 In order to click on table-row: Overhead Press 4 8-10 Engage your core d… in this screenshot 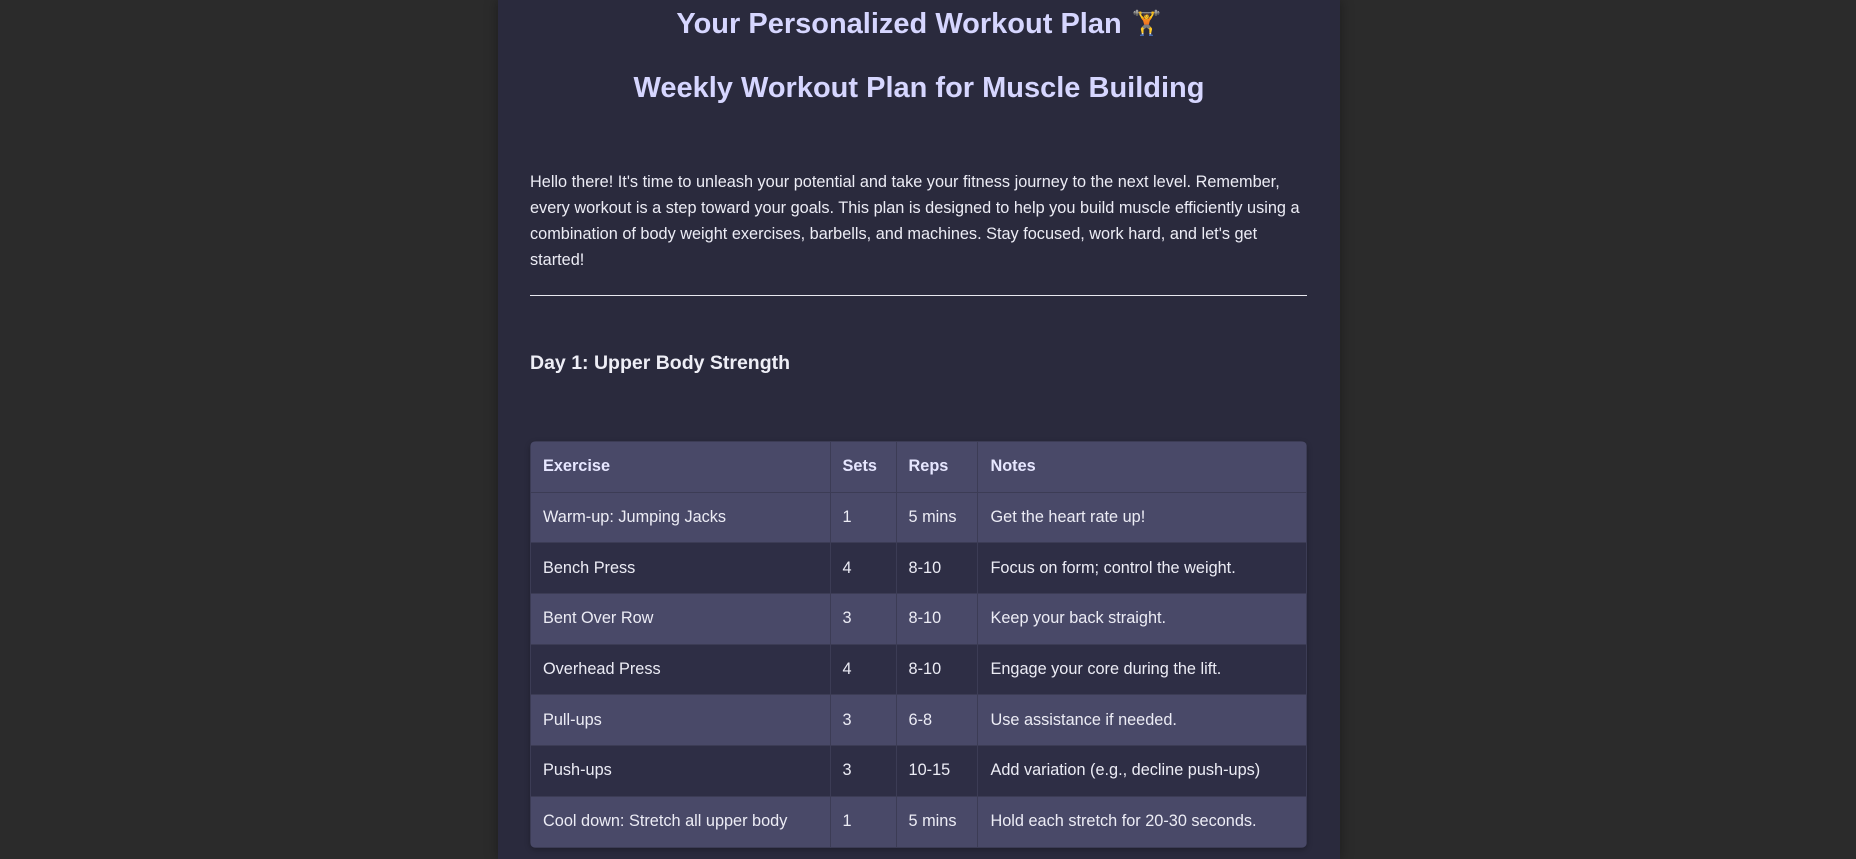, I will do `click(918, 669)`.